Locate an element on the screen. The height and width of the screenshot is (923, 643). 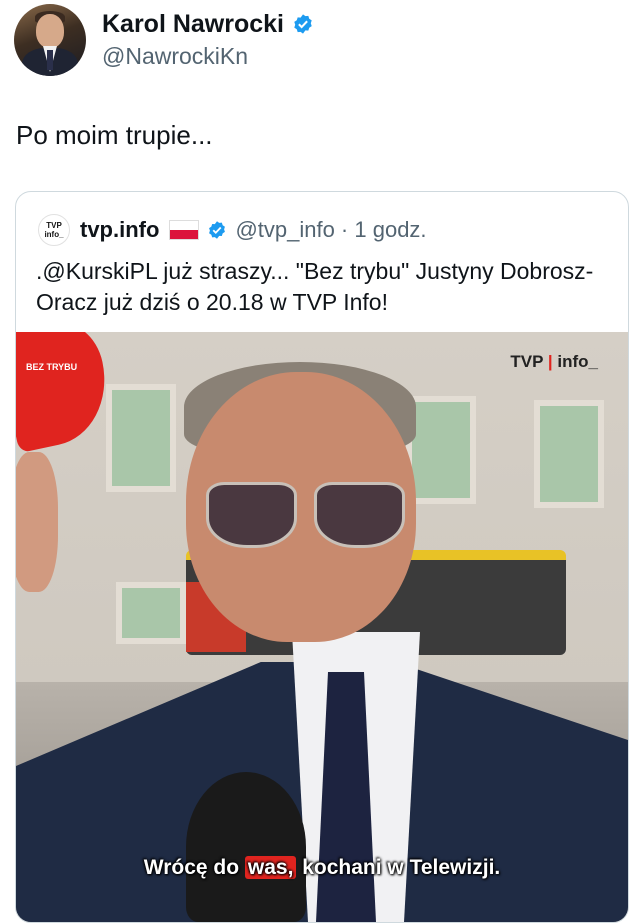
subtitle-highlight: was, is located at coordinates (270, 867).